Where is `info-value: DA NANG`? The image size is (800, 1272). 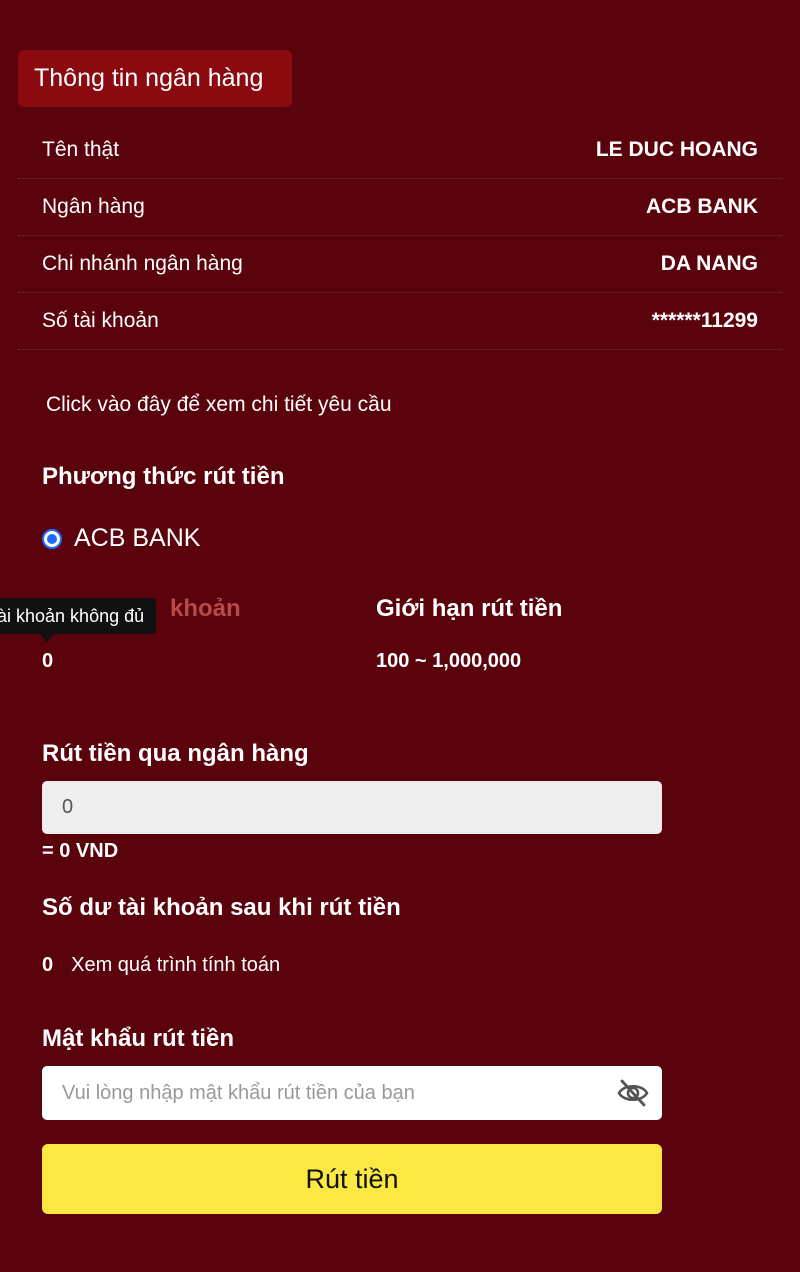
info-value: DA NANG is located at coordinates (709, 263).